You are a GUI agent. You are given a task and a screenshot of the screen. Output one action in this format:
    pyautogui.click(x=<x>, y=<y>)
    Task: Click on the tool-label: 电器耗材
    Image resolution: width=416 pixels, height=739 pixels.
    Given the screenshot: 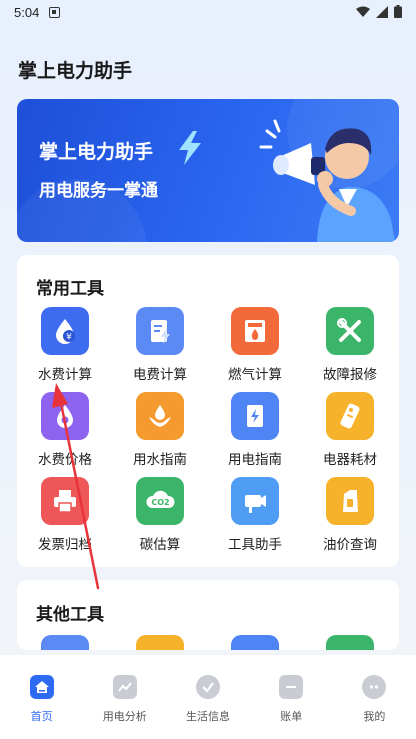 What is the action you would take?
    pyautogui.click(x=350, y=460)
    